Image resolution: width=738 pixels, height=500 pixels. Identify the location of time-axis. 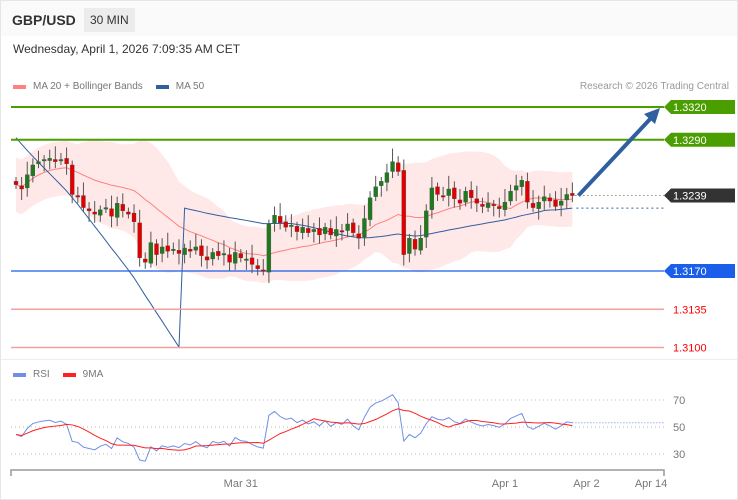
(337, 472).